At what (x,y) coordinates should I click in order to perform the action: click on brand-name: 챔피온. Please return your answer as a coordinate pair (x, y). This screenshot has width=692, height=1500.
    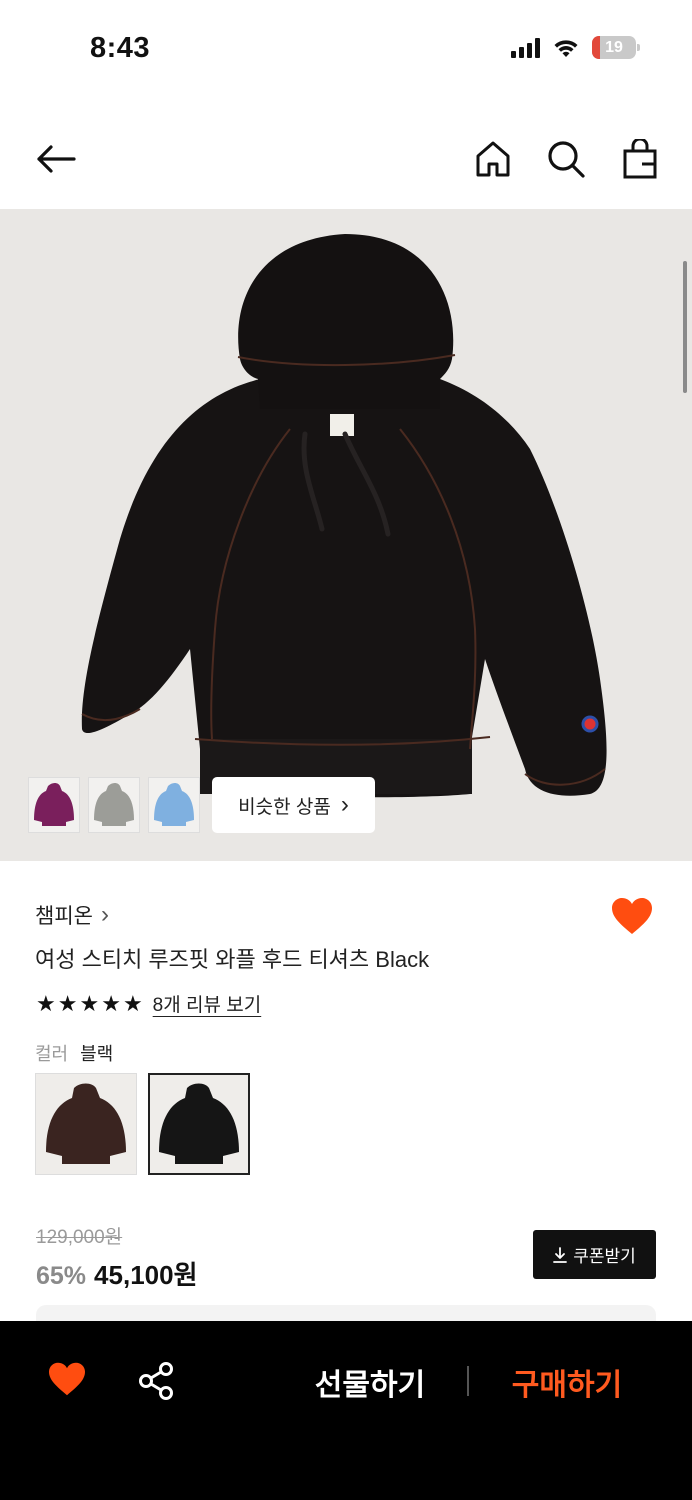
    Looking at the image, I should click on (64, 916).